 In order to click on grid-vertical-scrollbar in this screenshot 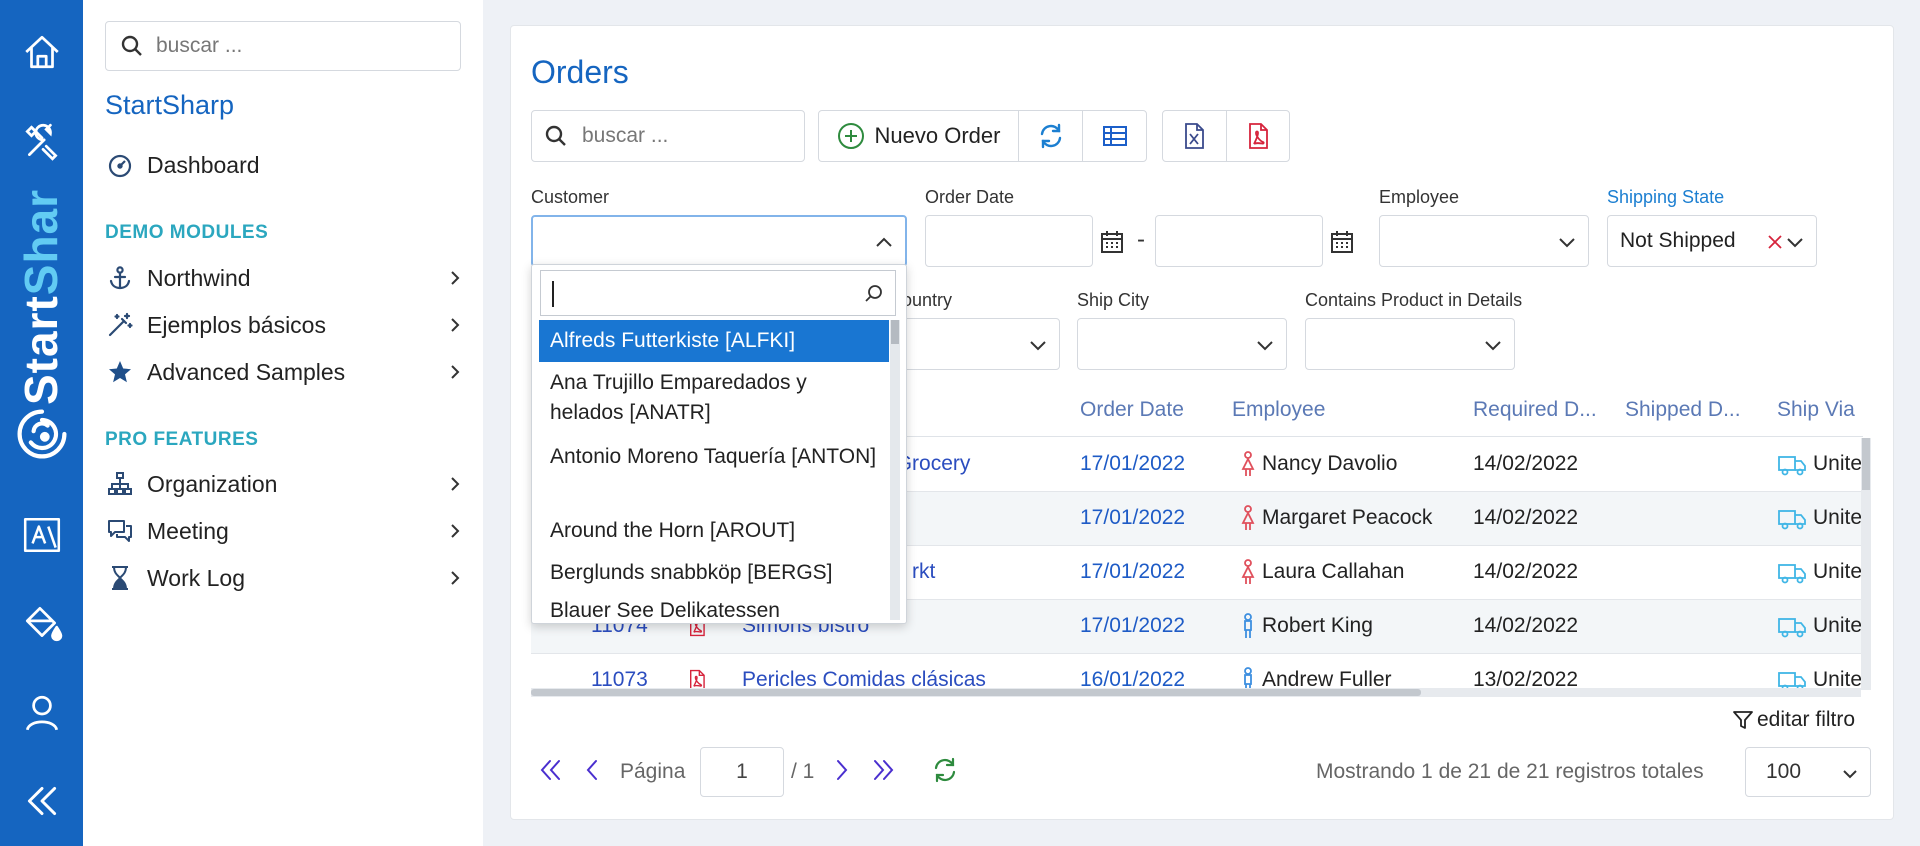, I will do `click(1866, 564)`.